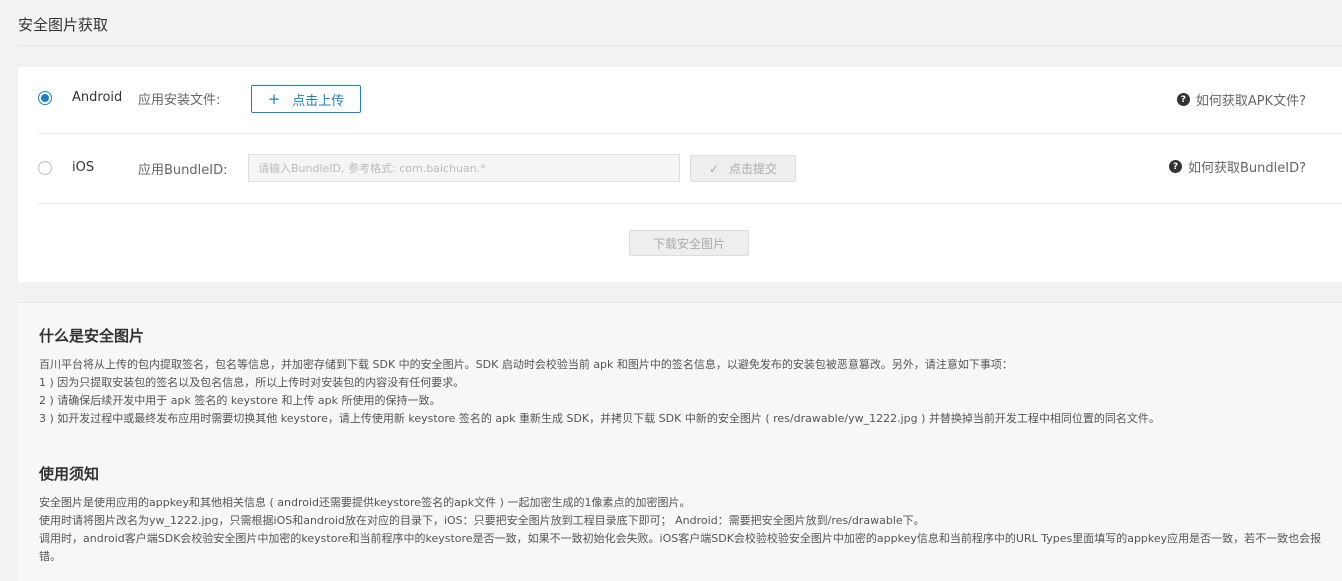 This screenshot has width=1342, height=581. I want to click on upload-button-label: 点击上传, so click(318, 101).